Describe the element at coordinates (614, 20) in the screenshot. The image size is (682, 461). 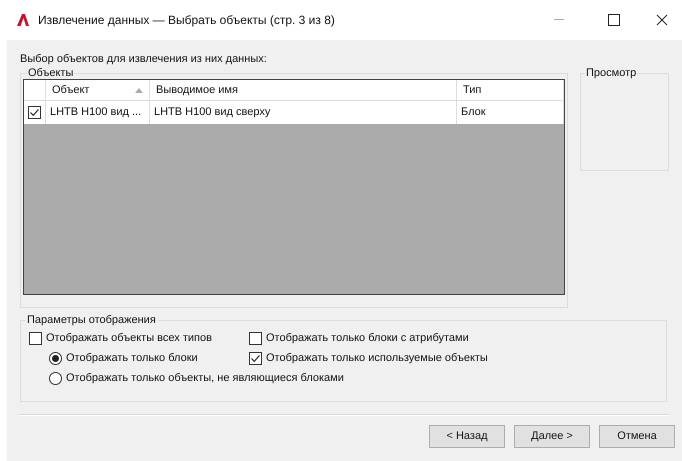
I see `maximize-icon` at that location.